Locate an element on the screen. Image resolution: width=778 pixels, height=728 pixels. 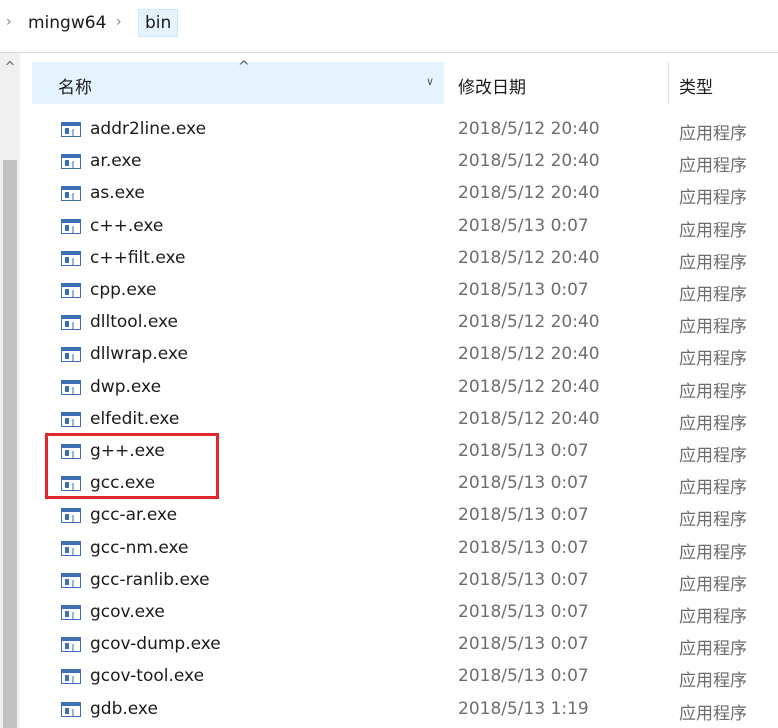
file-row: c++.exe 2018/5/13 0:07 应用程序 is located at coordinates (389, 227).